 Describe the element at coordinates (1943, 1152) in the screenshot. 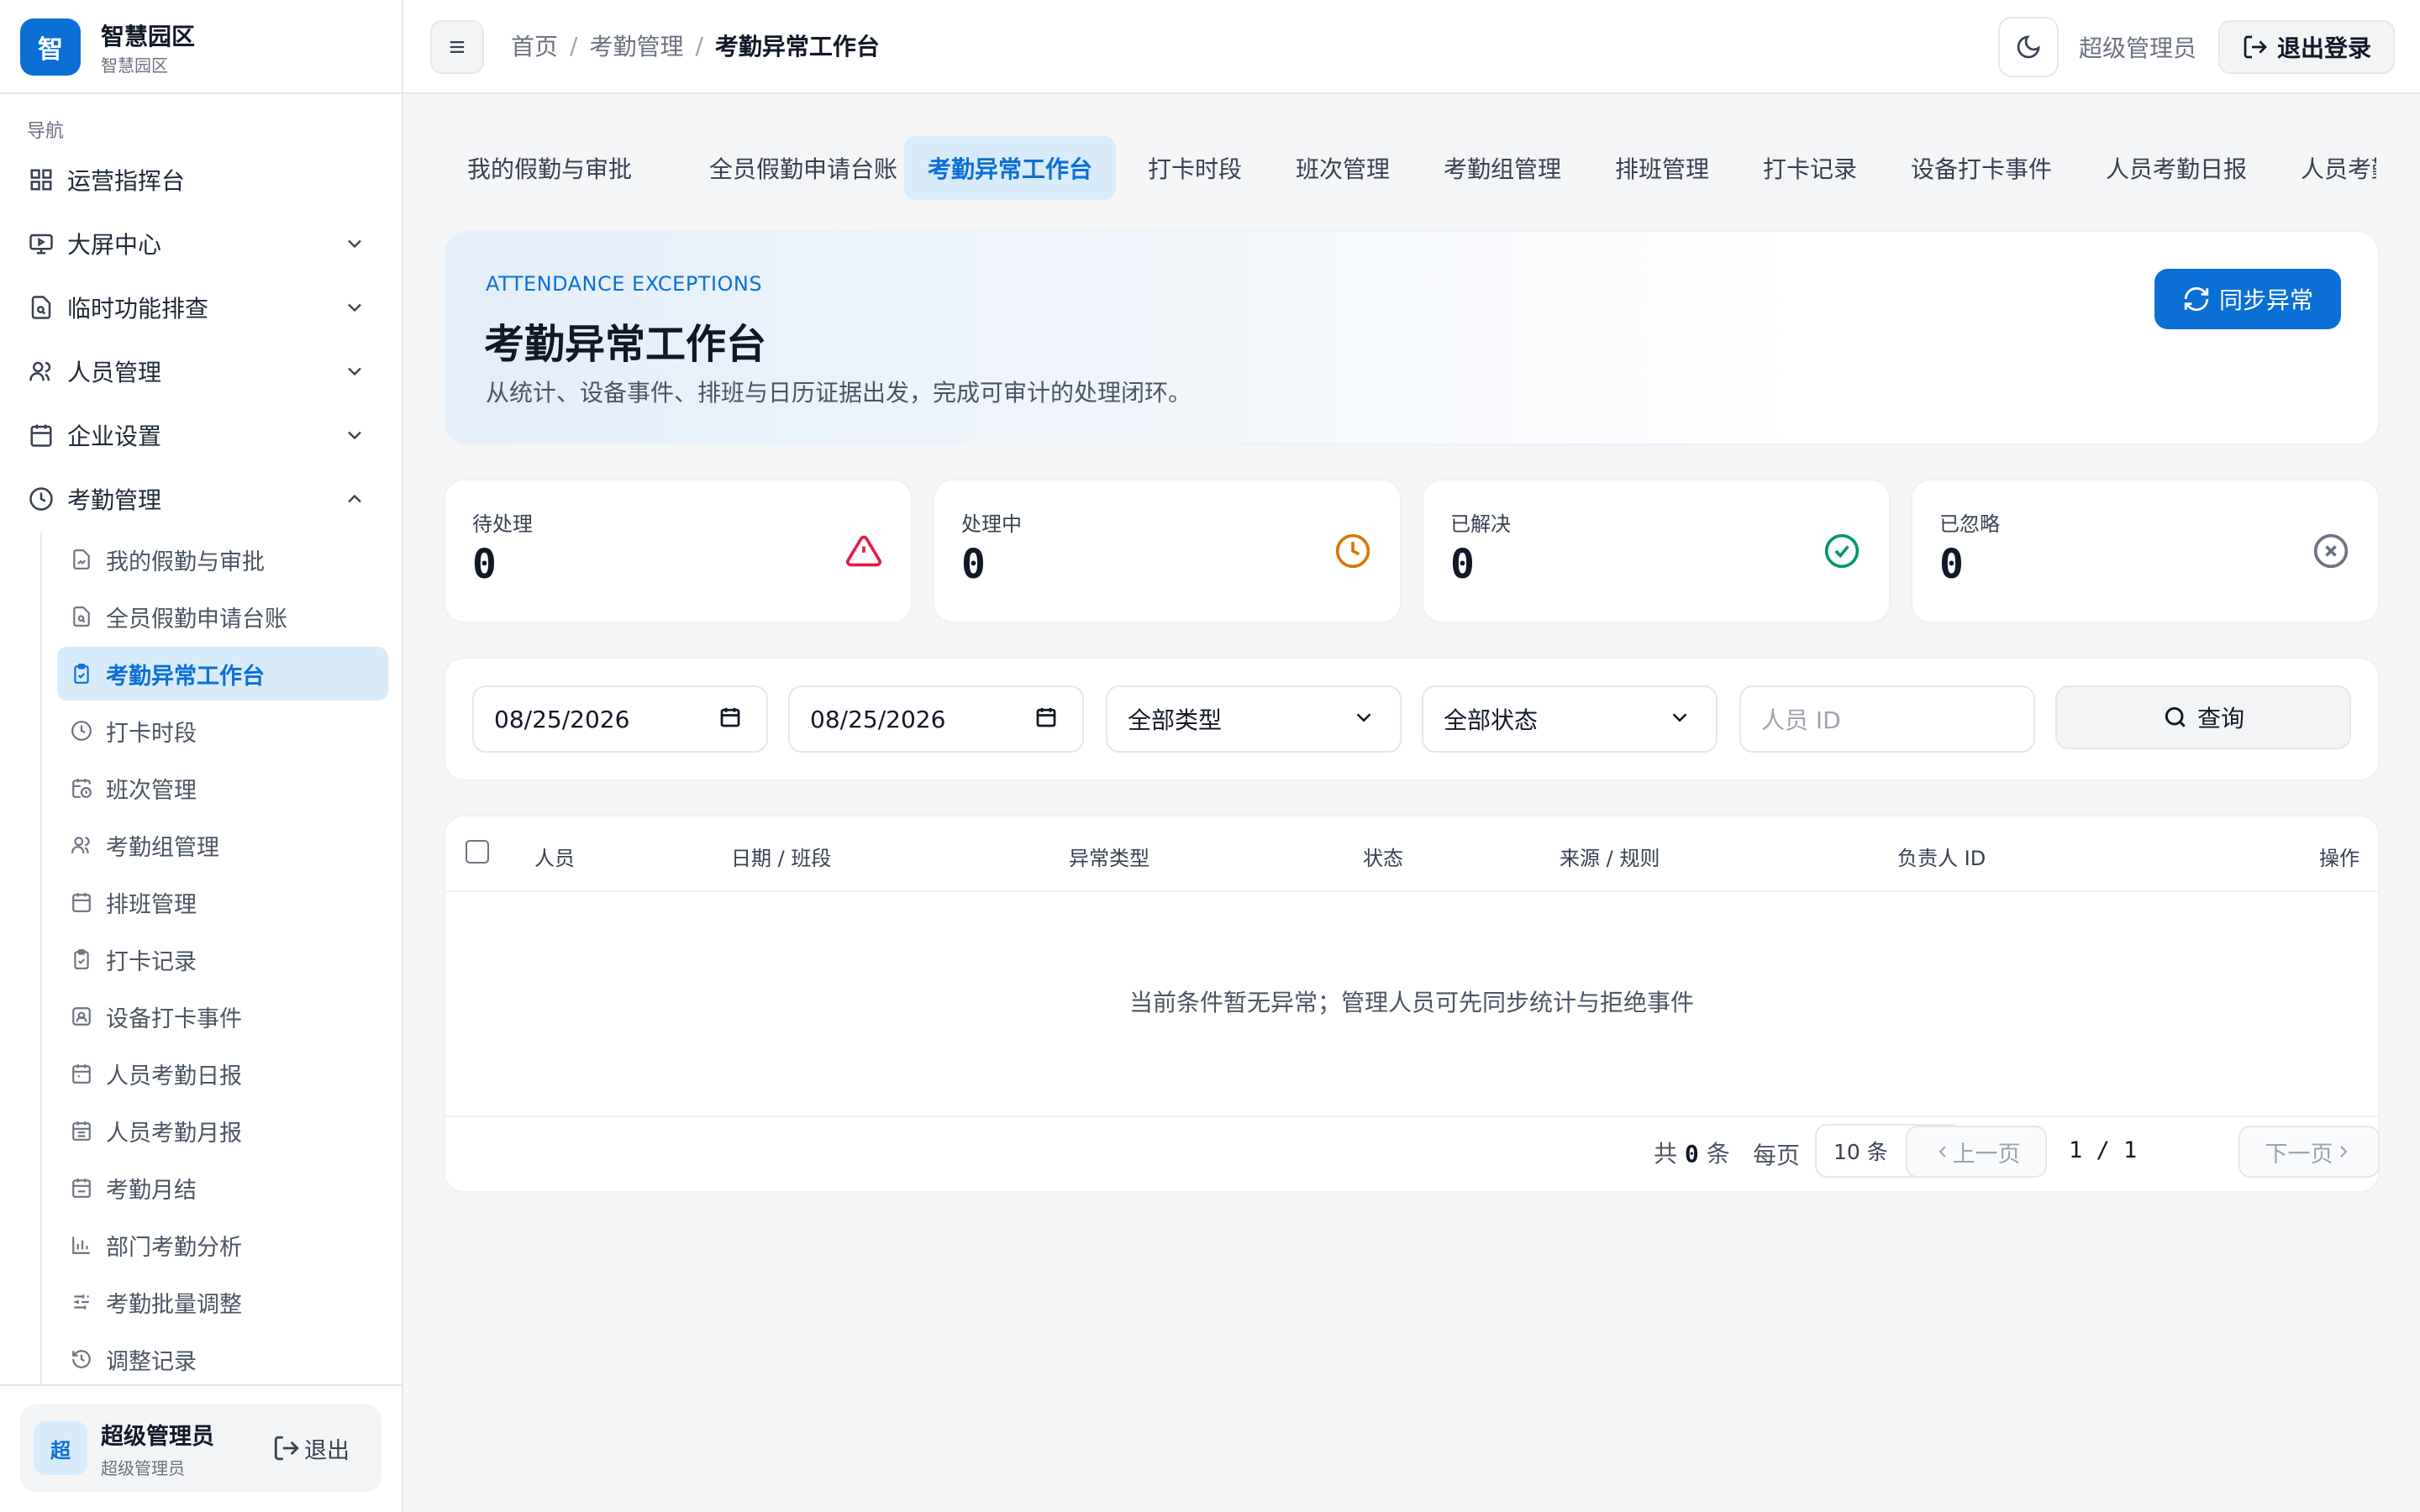

I see `chevron-left-icon` at that location.